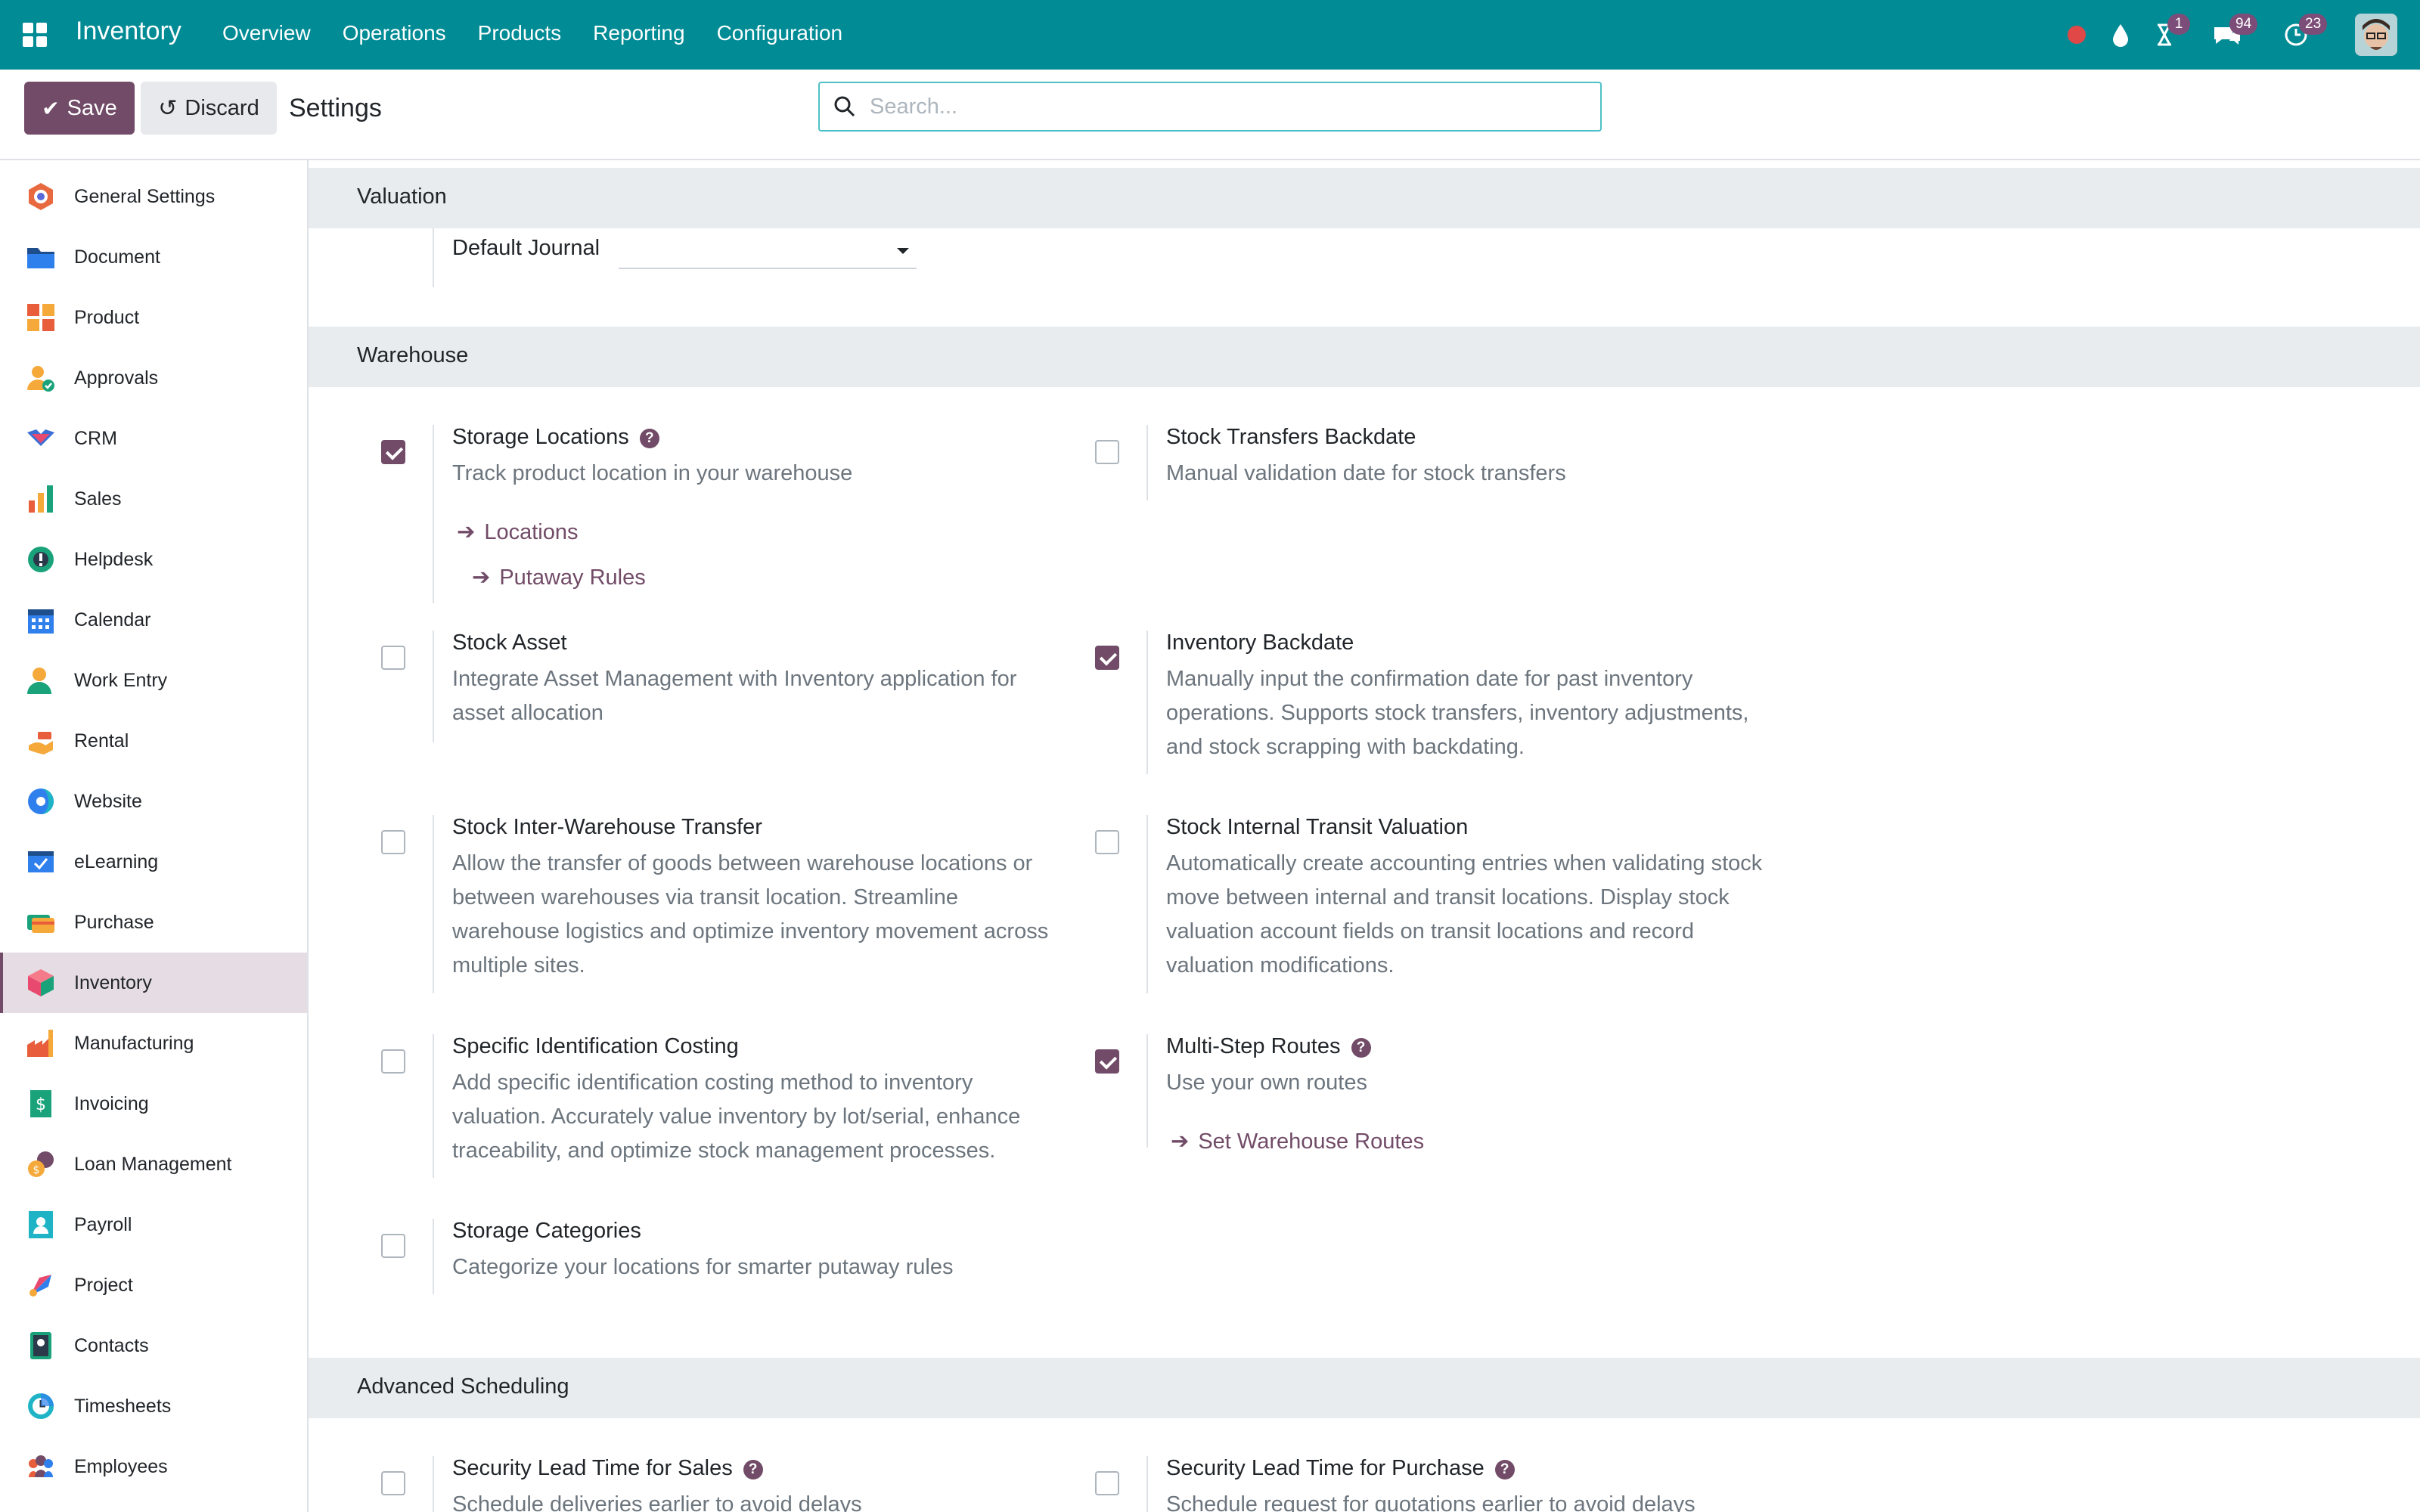 This screenshot has height=1512, width=2420. Describe the element at coordinates (41, 743) in the screenshot. I see `rental-icon` at that location.